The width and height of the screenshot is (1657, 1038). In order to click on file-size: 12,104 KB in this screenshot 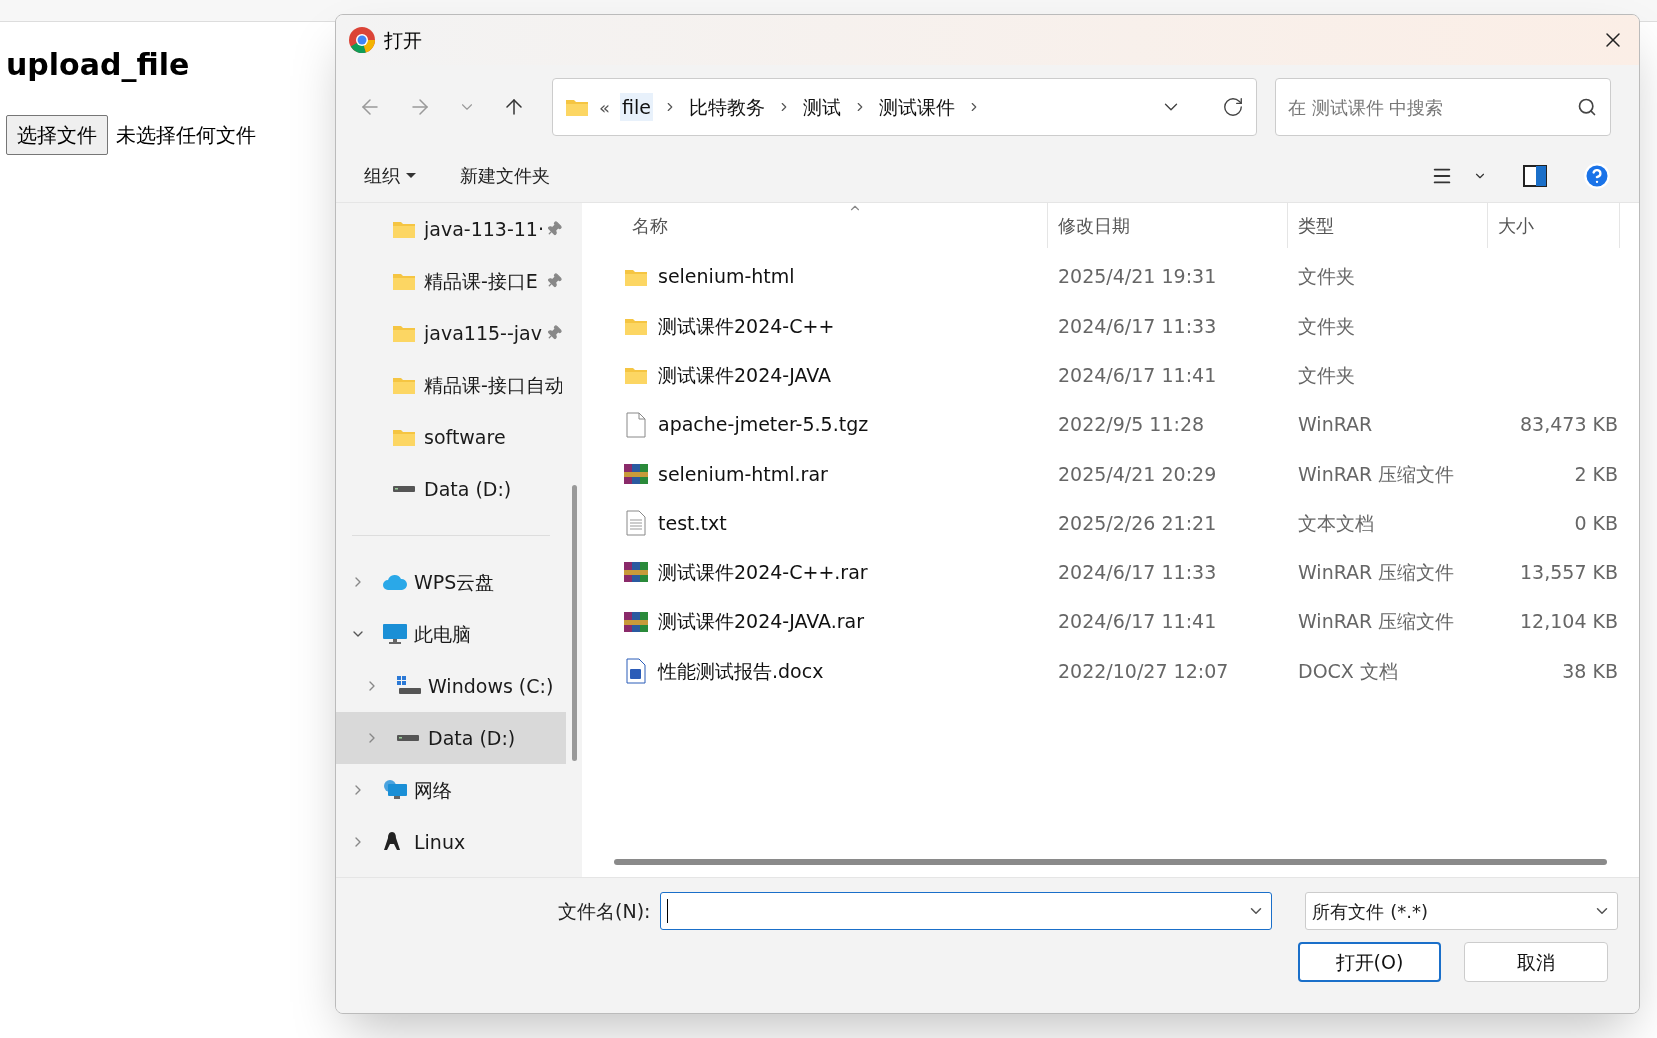, I will do `click(1569, 622)`.